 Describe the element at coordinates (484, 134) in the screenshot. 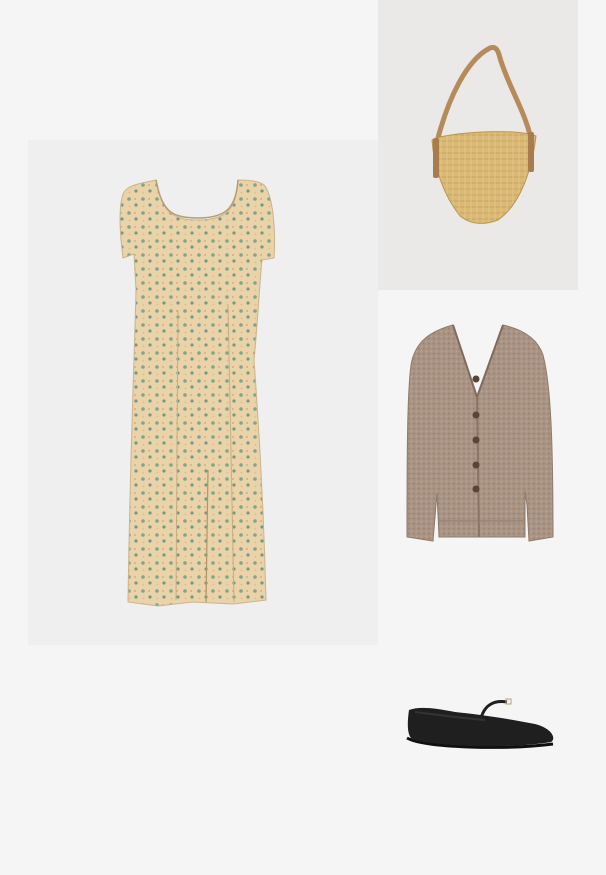

I see `straw-shoulder-bag-icon` at that location.